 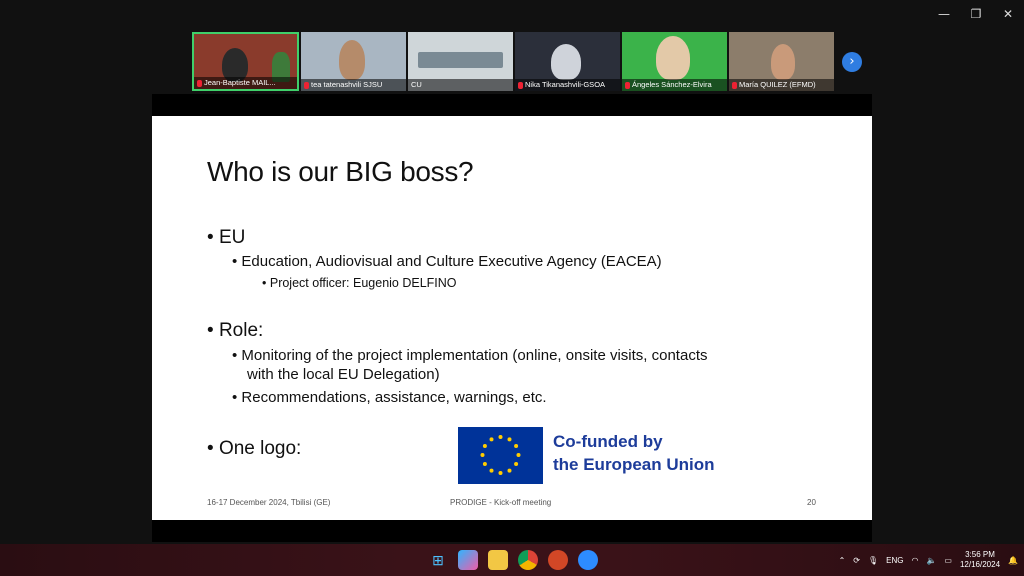 I want to click on footer-title: PRODIGE - Kick-off meeting, so click(x=501, y=502).